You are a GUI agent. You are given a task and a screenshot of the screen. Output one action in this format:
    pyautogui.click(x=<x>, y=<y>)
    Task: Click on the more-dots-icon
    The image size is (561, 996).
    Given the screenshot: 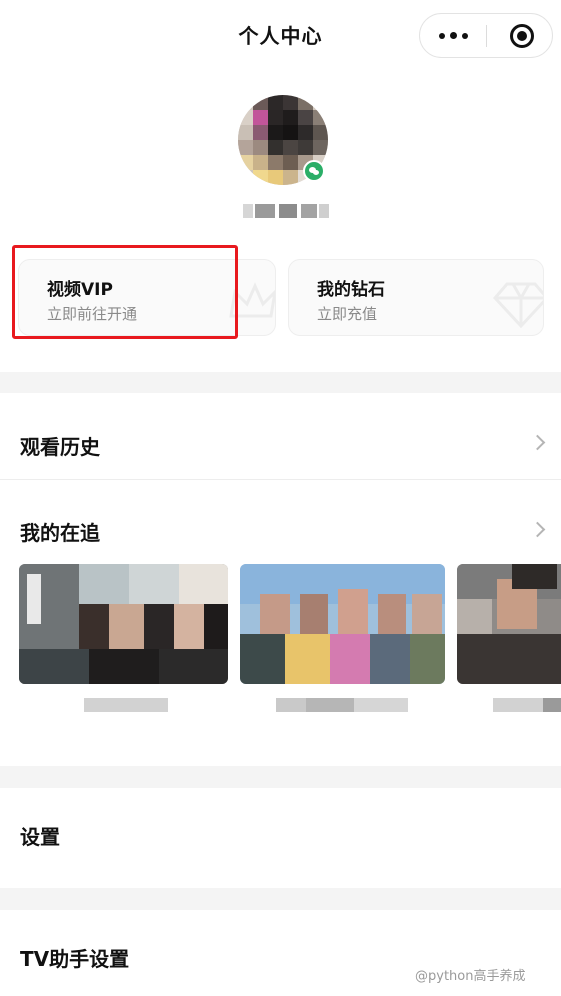 What is the action you would take?
    pyautogui.click(x=453, y=35)
    